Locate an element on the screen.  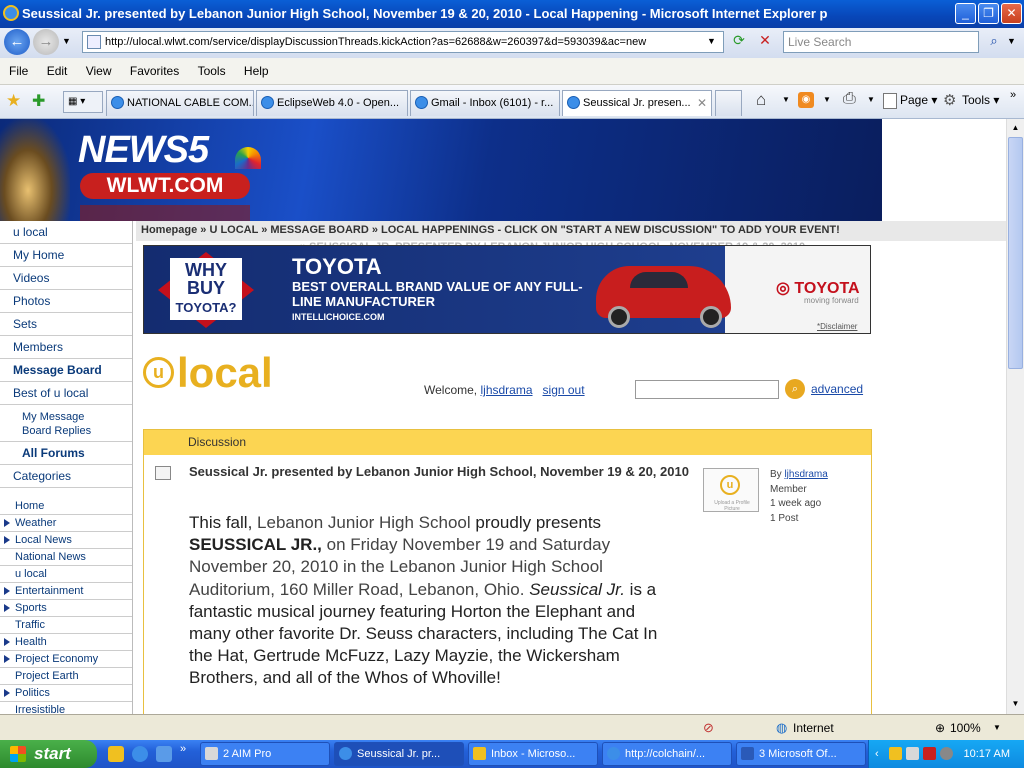
task-aim-pro: 2 AIM Pro is located at coordinates (265, 754).